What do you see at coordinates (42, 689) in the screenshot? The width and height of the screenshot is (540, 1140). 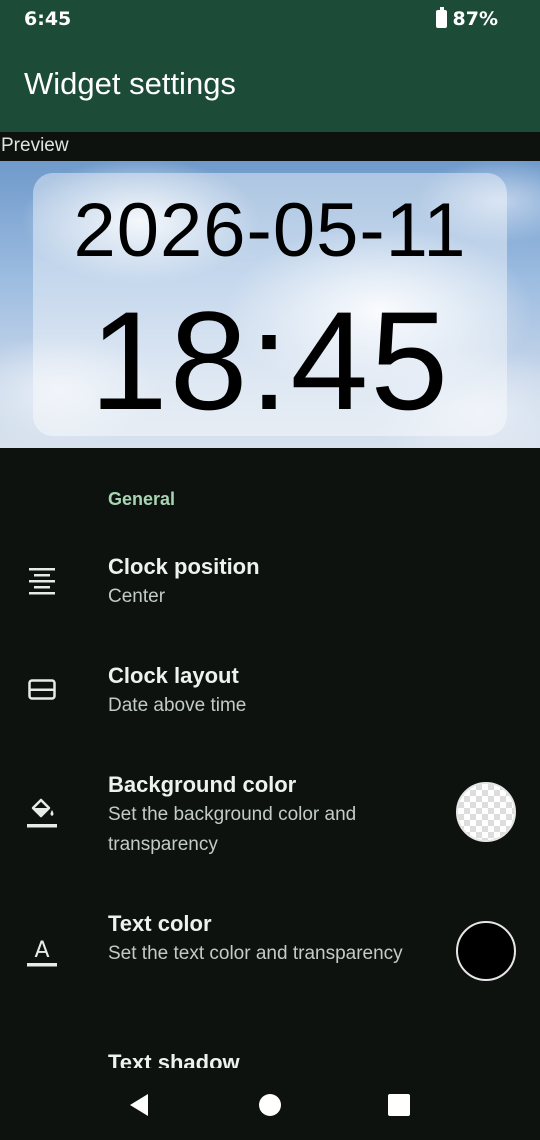 I see `layout-icon` at bounding box center [42, 689].